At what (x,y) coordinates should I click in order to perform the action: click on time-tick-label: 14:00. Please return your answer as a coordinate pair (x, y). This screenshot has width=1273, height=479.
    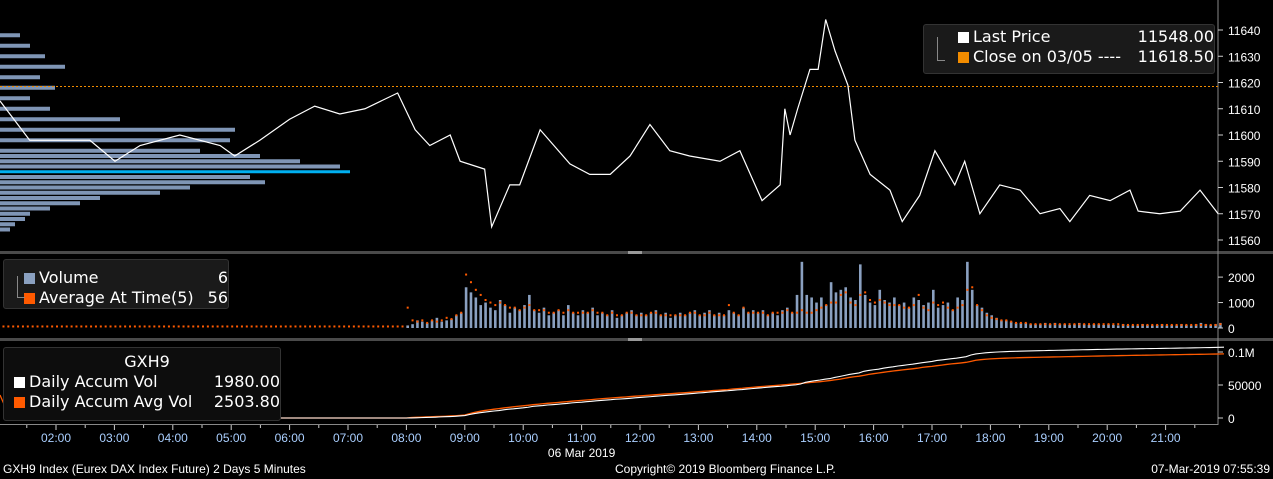
    Looking at the image, I should click on (757, 438).